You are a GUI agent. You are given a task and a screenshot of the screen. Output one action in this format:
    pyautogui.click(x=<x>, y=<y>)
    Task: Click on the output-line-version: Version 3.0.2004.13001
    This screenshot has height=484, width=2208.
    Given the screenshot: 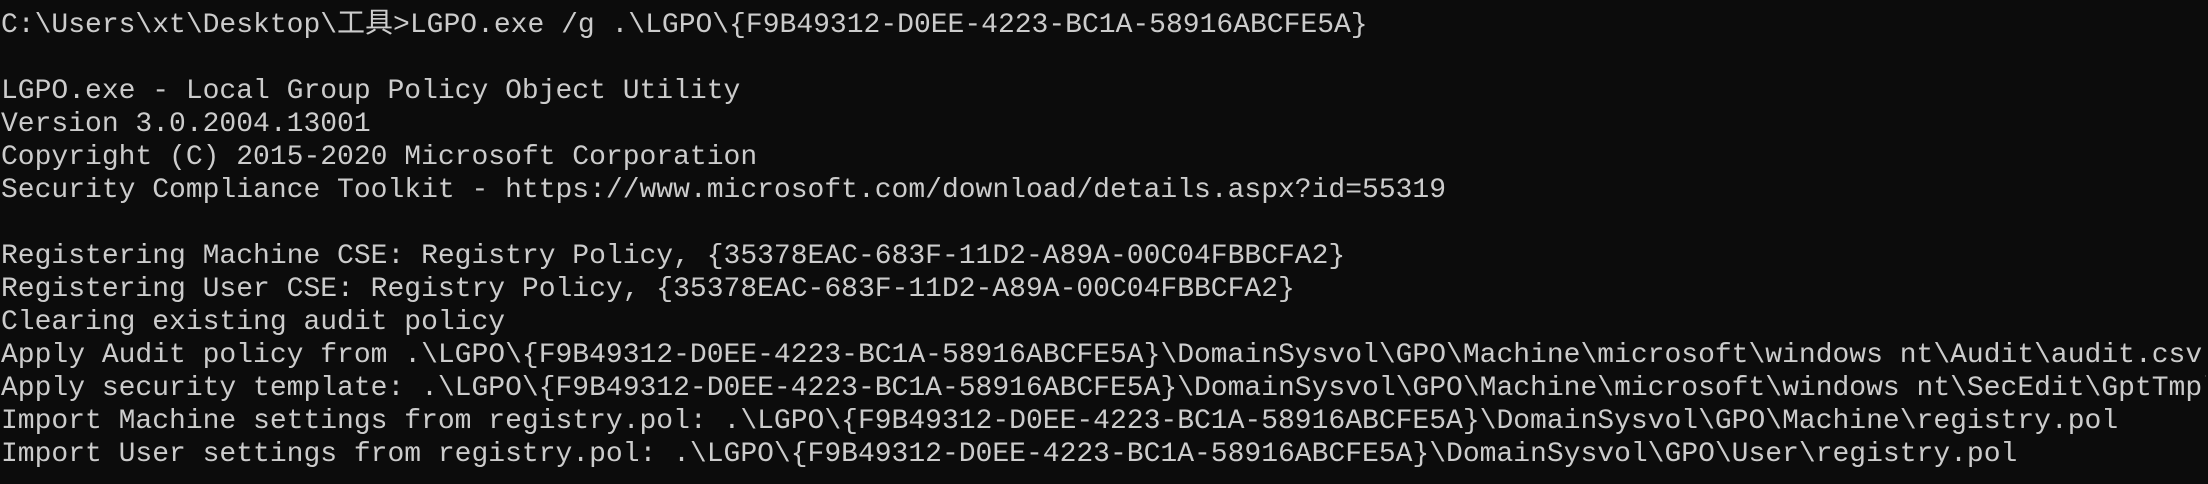 What is the action you would take?
    pyautogui.click(x=186, y=124)
    